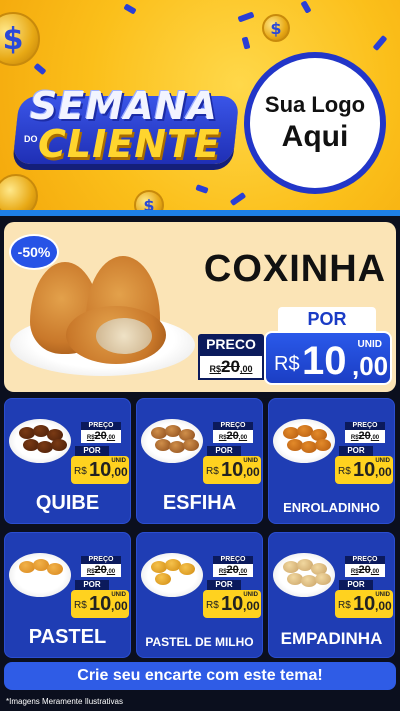  I want to click on product-name: ESFIHA, so click(199, 503).